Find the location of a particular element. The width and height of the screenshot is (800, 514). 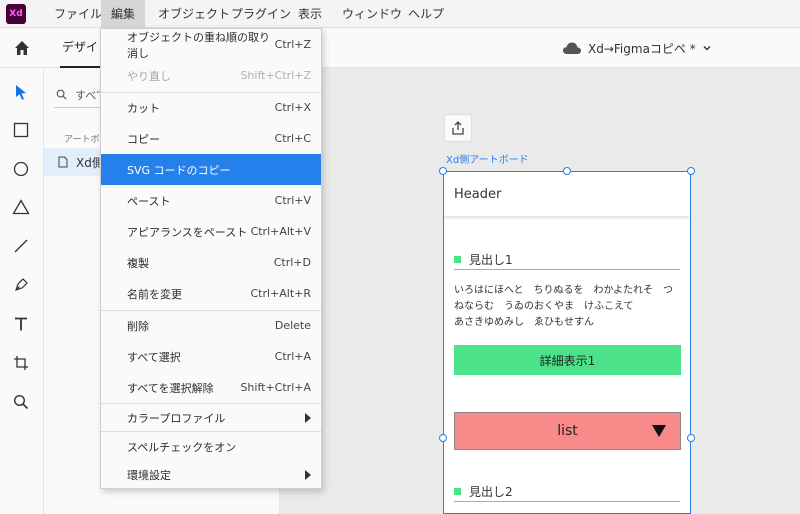

menu-item-shortcut: Ctrl+X is located at coordinates (292, 107).